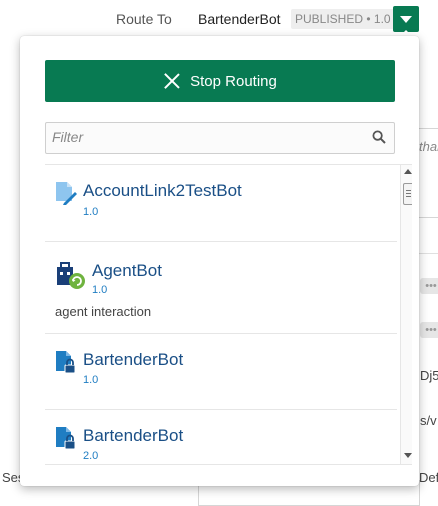 The height and width of the screenshot is (506, 438). I want to click on filter-input, so click(202, 137).